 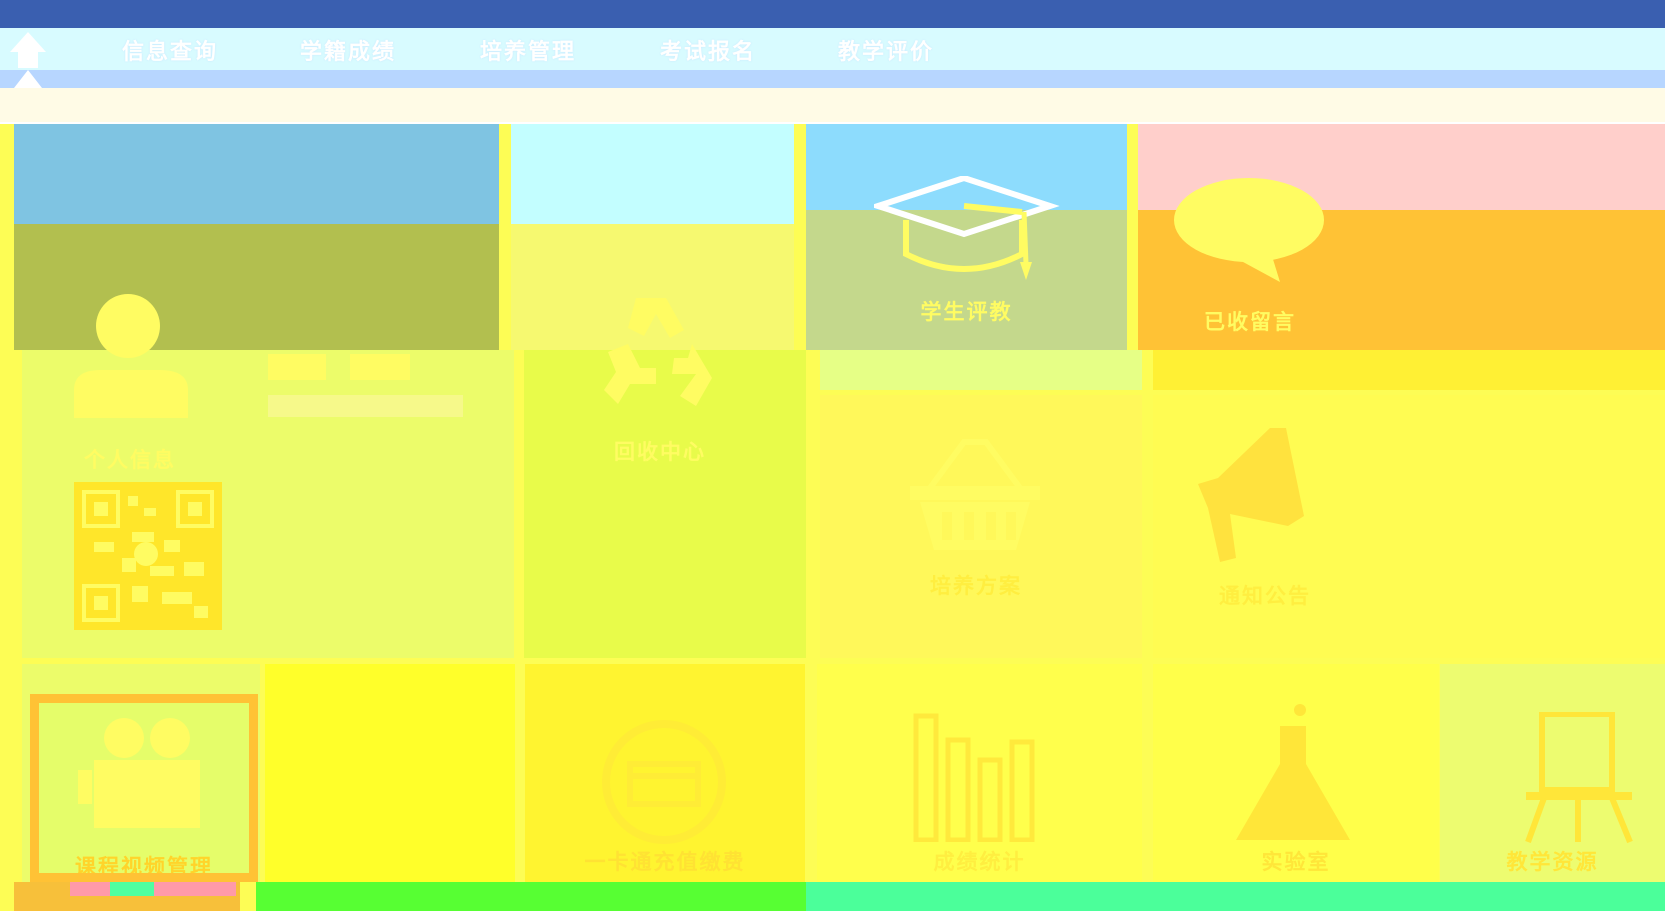 I want to click on tile-empty, so click(x=390, y=773).